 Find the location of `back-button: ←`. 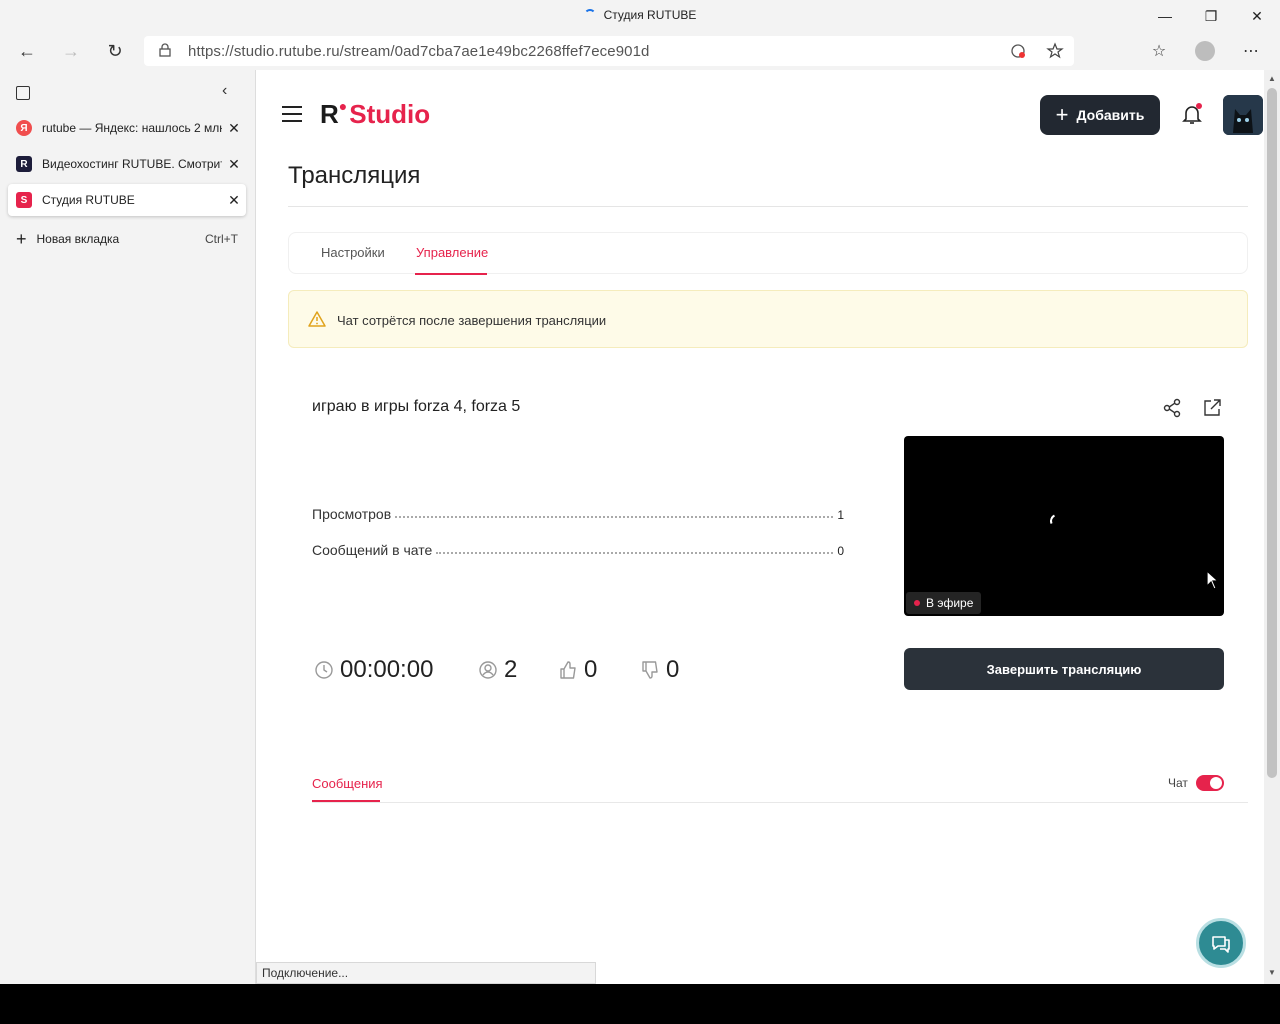

back-button: ← is located at coordinates (27, 51).